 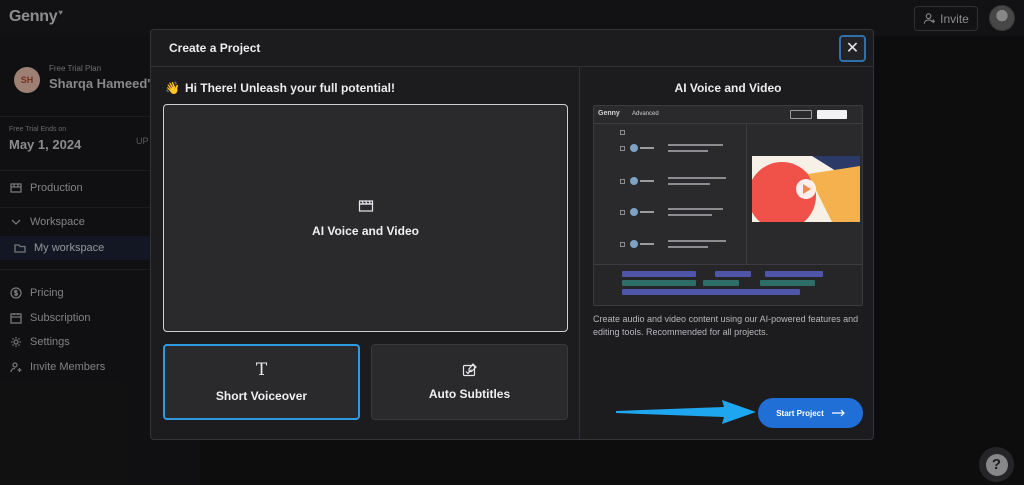 I want to click on subtitles-edit-icon, so click(x=469, y=370).